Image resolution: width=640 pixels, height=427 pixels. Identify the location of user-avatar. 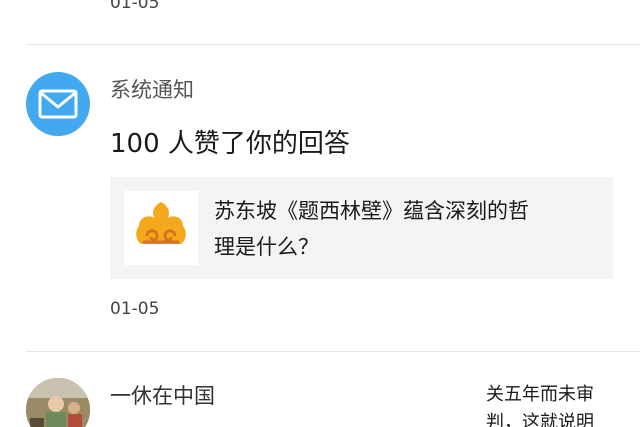
(58, 402).